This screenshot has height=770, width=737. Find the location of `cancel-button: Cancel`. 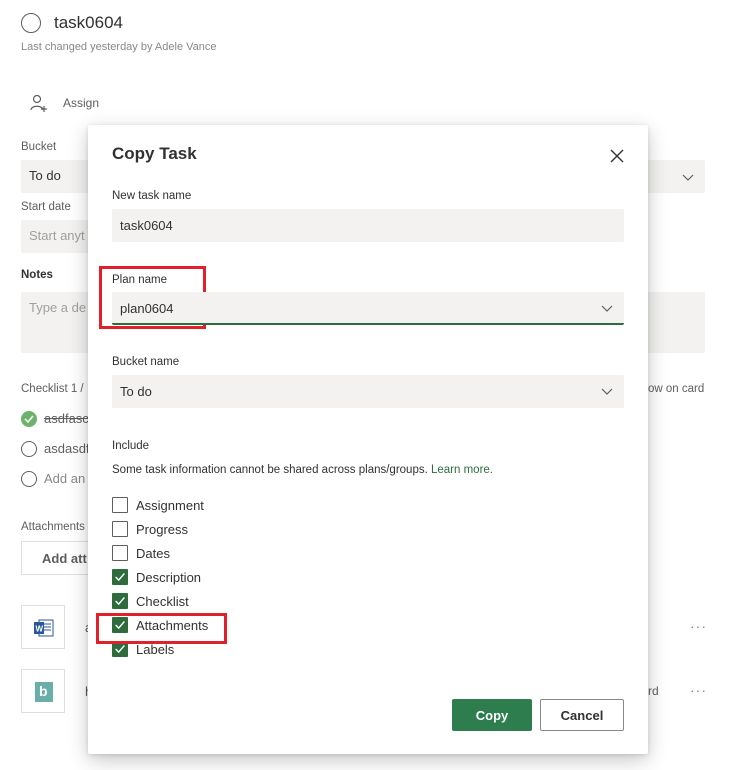

cancel-button: Cancel is located at coordinates (582, 715).